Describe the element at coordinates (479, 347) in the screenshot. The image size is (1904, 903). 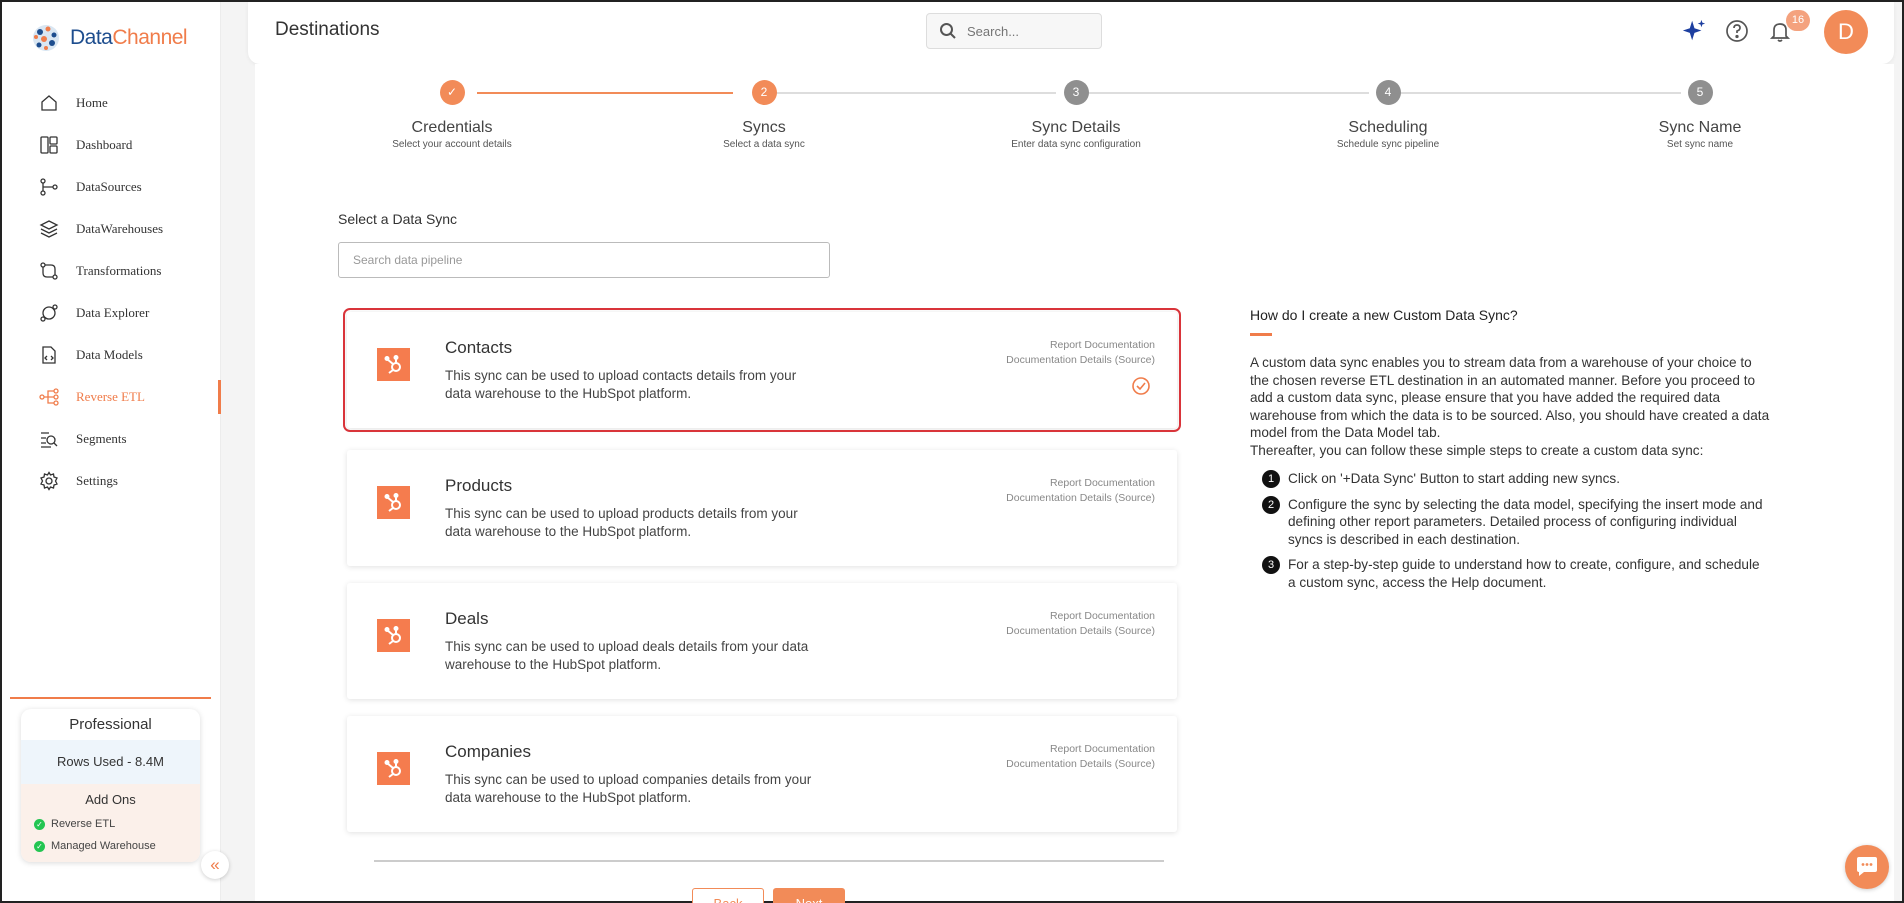
I see `sync-name: Contacts` at that location.